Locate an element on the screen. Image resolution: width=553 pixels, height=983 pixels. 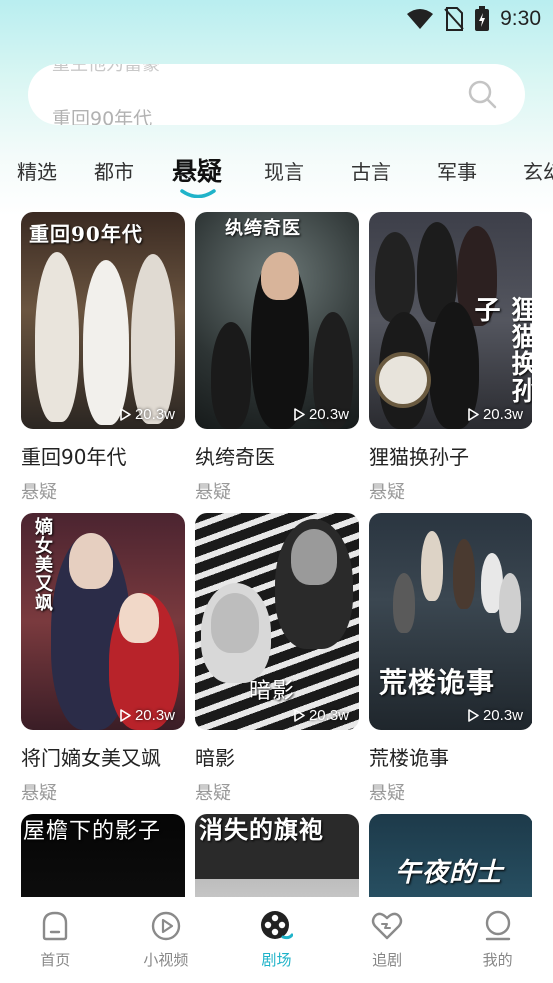
drama-poster: 暗影 20.3w is located at coordinates (277, 621).